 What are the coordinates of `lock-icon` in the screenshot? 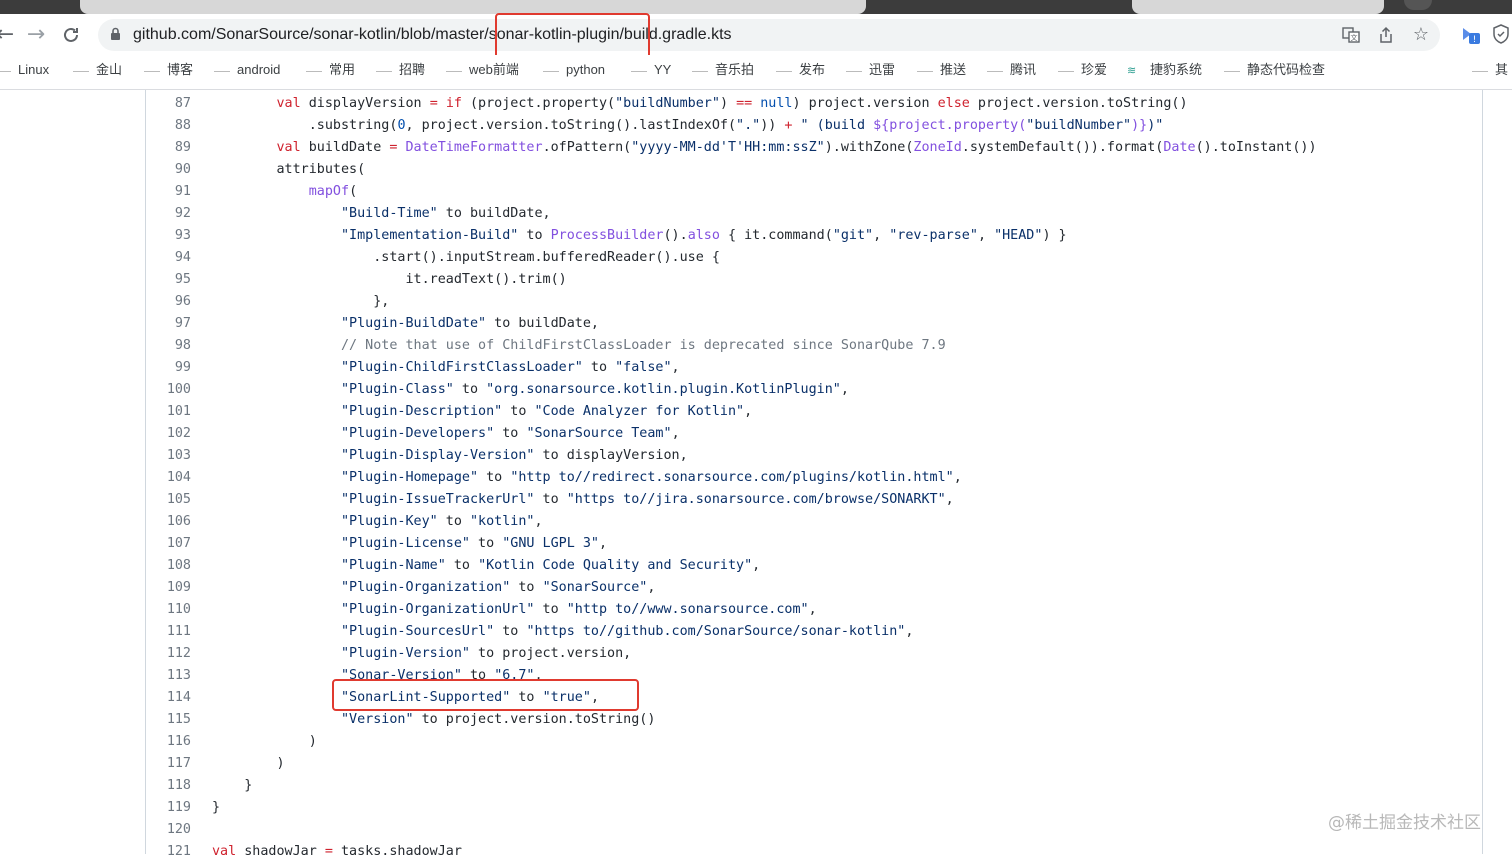 It's located at (115, 34).